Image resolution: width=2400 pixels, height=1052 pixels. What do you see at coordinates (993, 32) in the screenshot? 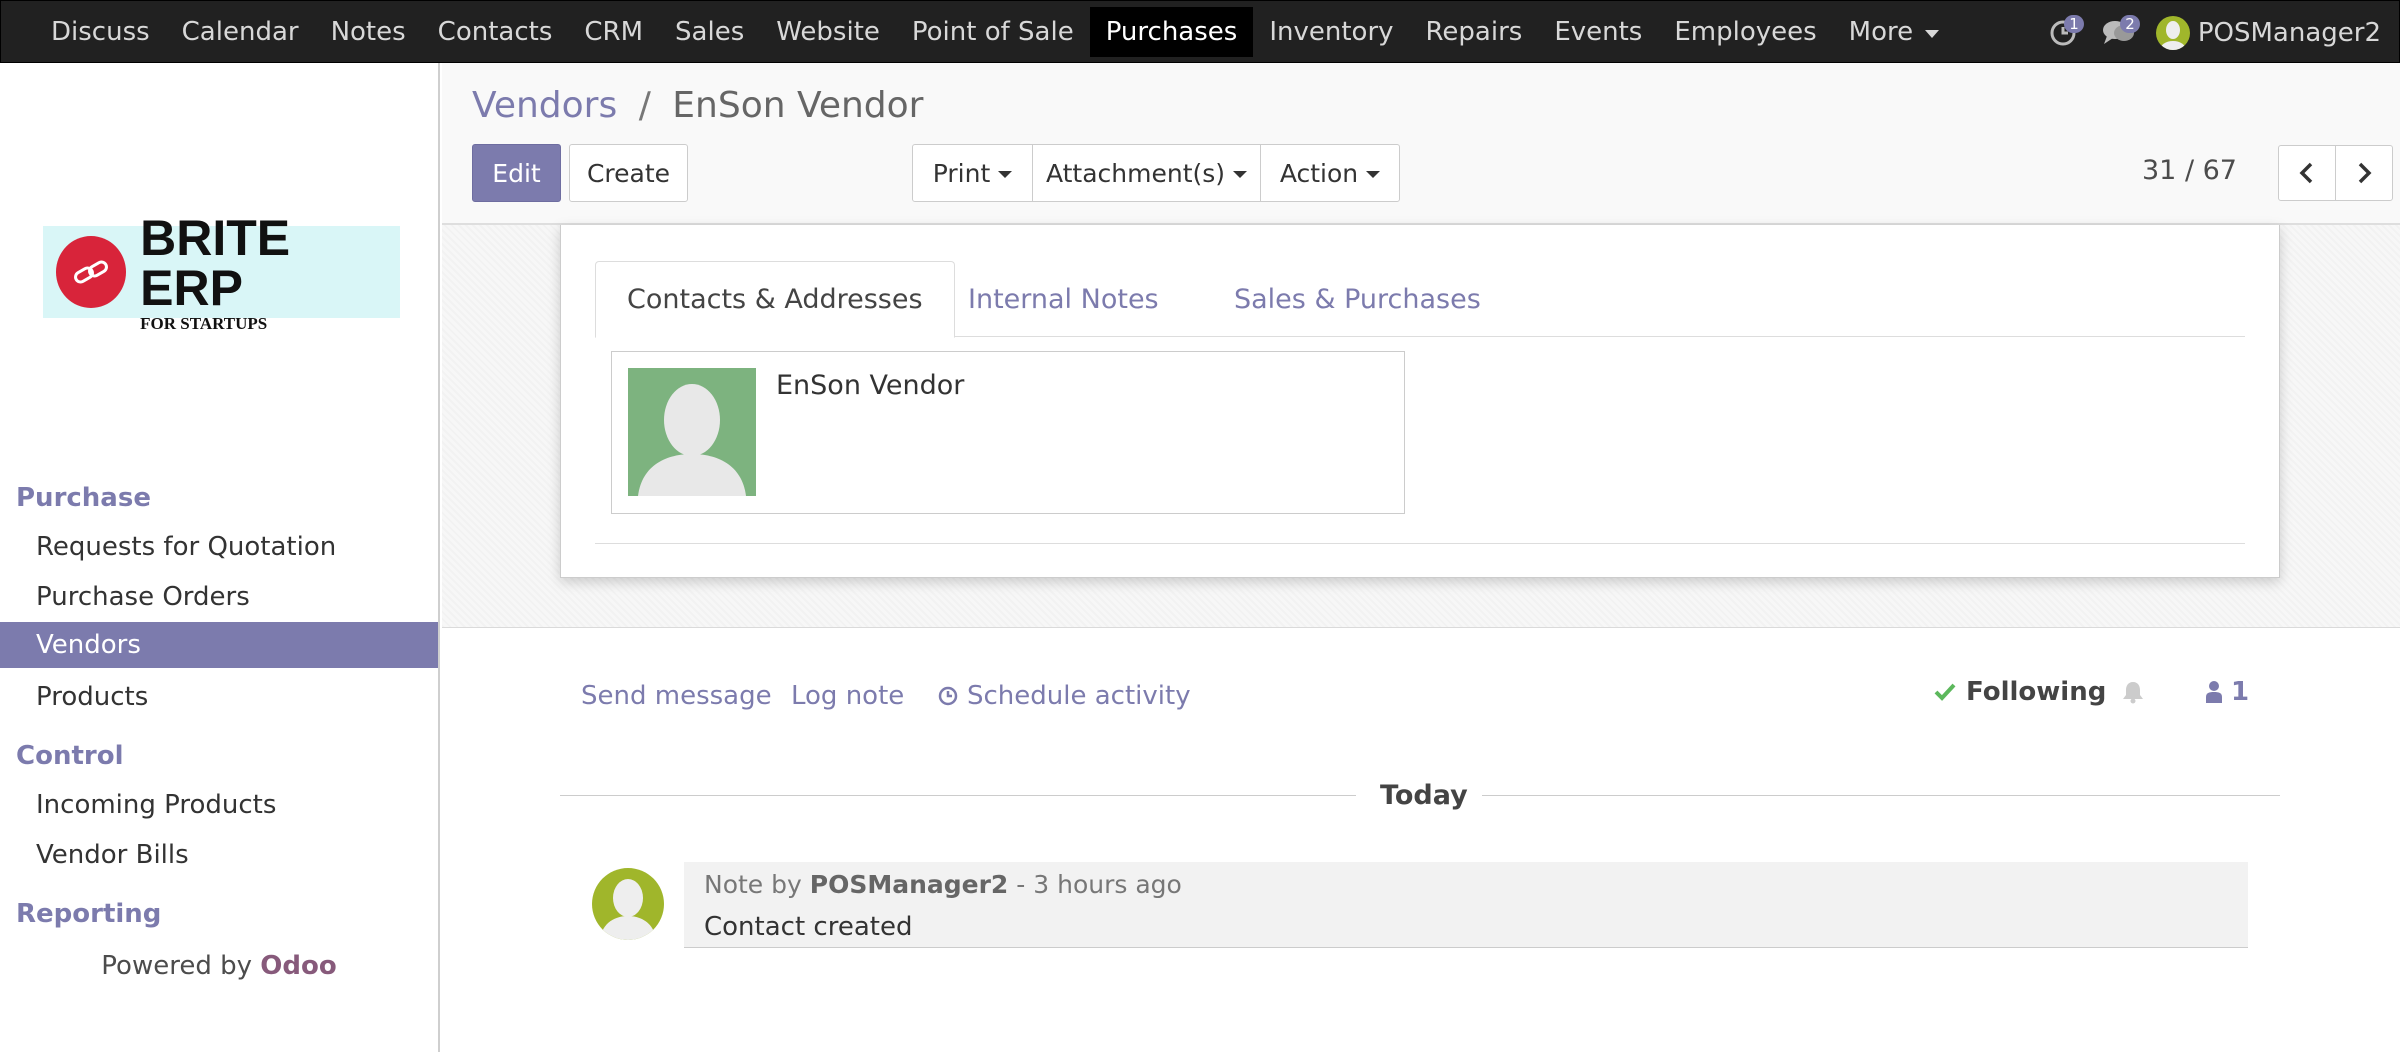
I see `menu-point-of-sale: Point of Sale` at bounding box center [993, 32].